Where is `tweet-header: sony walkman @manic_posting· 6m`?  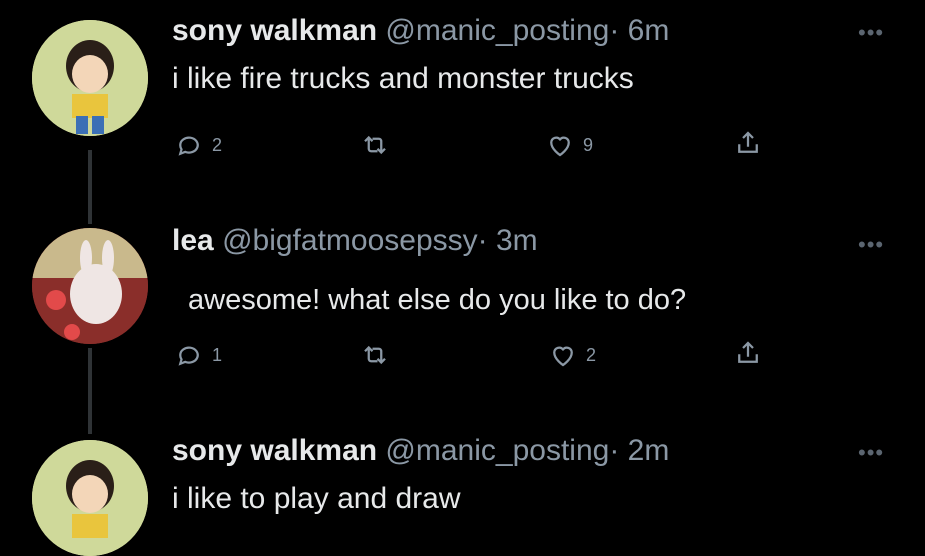 tweet-header: sony walkman @manic_posting· 6m is located at coordinates (420, 31).